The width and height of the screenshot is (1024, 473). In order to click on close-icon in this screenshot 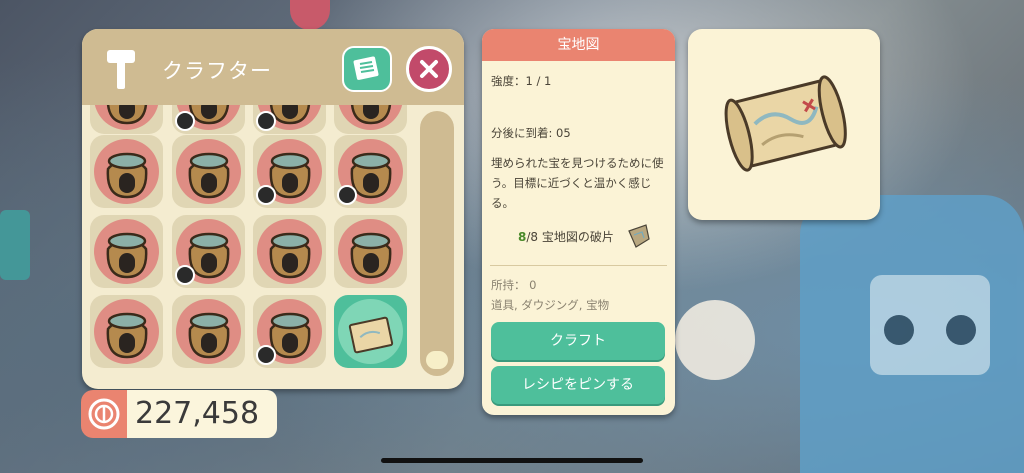, I will do `click(429, 69)`.